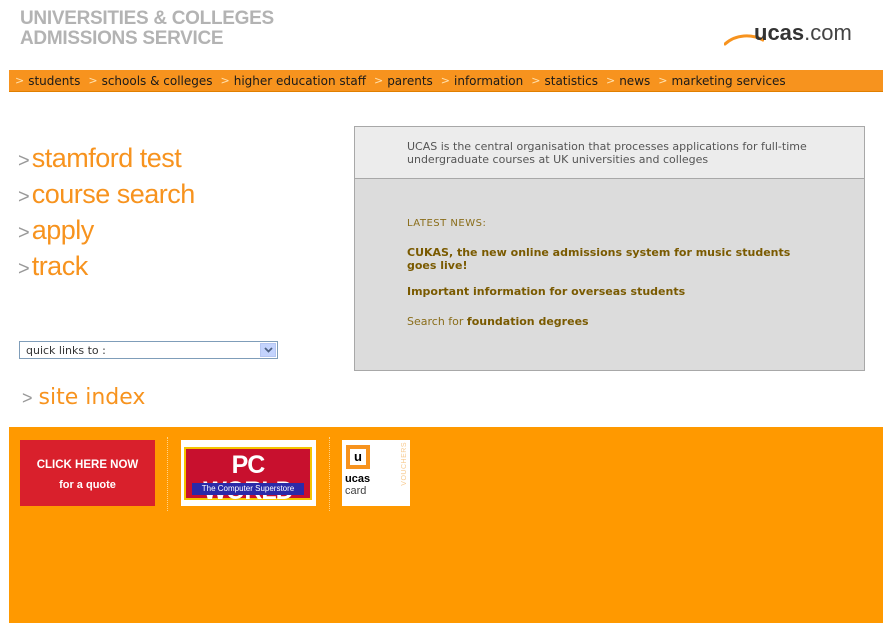 The height and width of the screenshot is (623, 883). Describe the element at coordinates (635, 80) in the screenshot. I see `nav-item-label: news` at that location.